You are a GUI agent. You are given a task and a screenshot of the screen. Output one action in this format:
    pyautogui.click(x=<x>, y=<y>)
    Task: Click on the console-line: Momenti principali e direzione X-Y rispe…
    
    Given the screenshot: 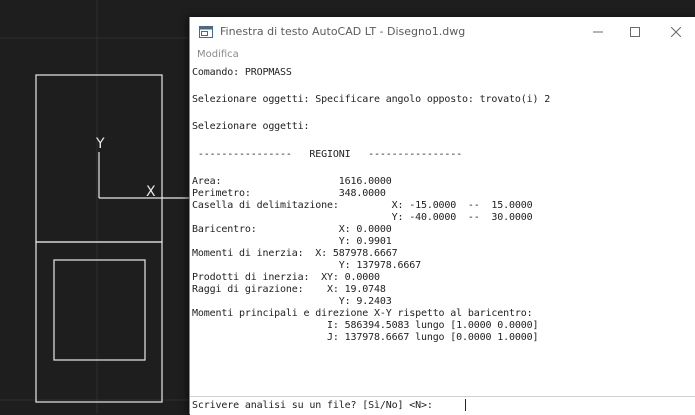 What is the action you would take?
    pyautogui.click(x=362, y=313)
    